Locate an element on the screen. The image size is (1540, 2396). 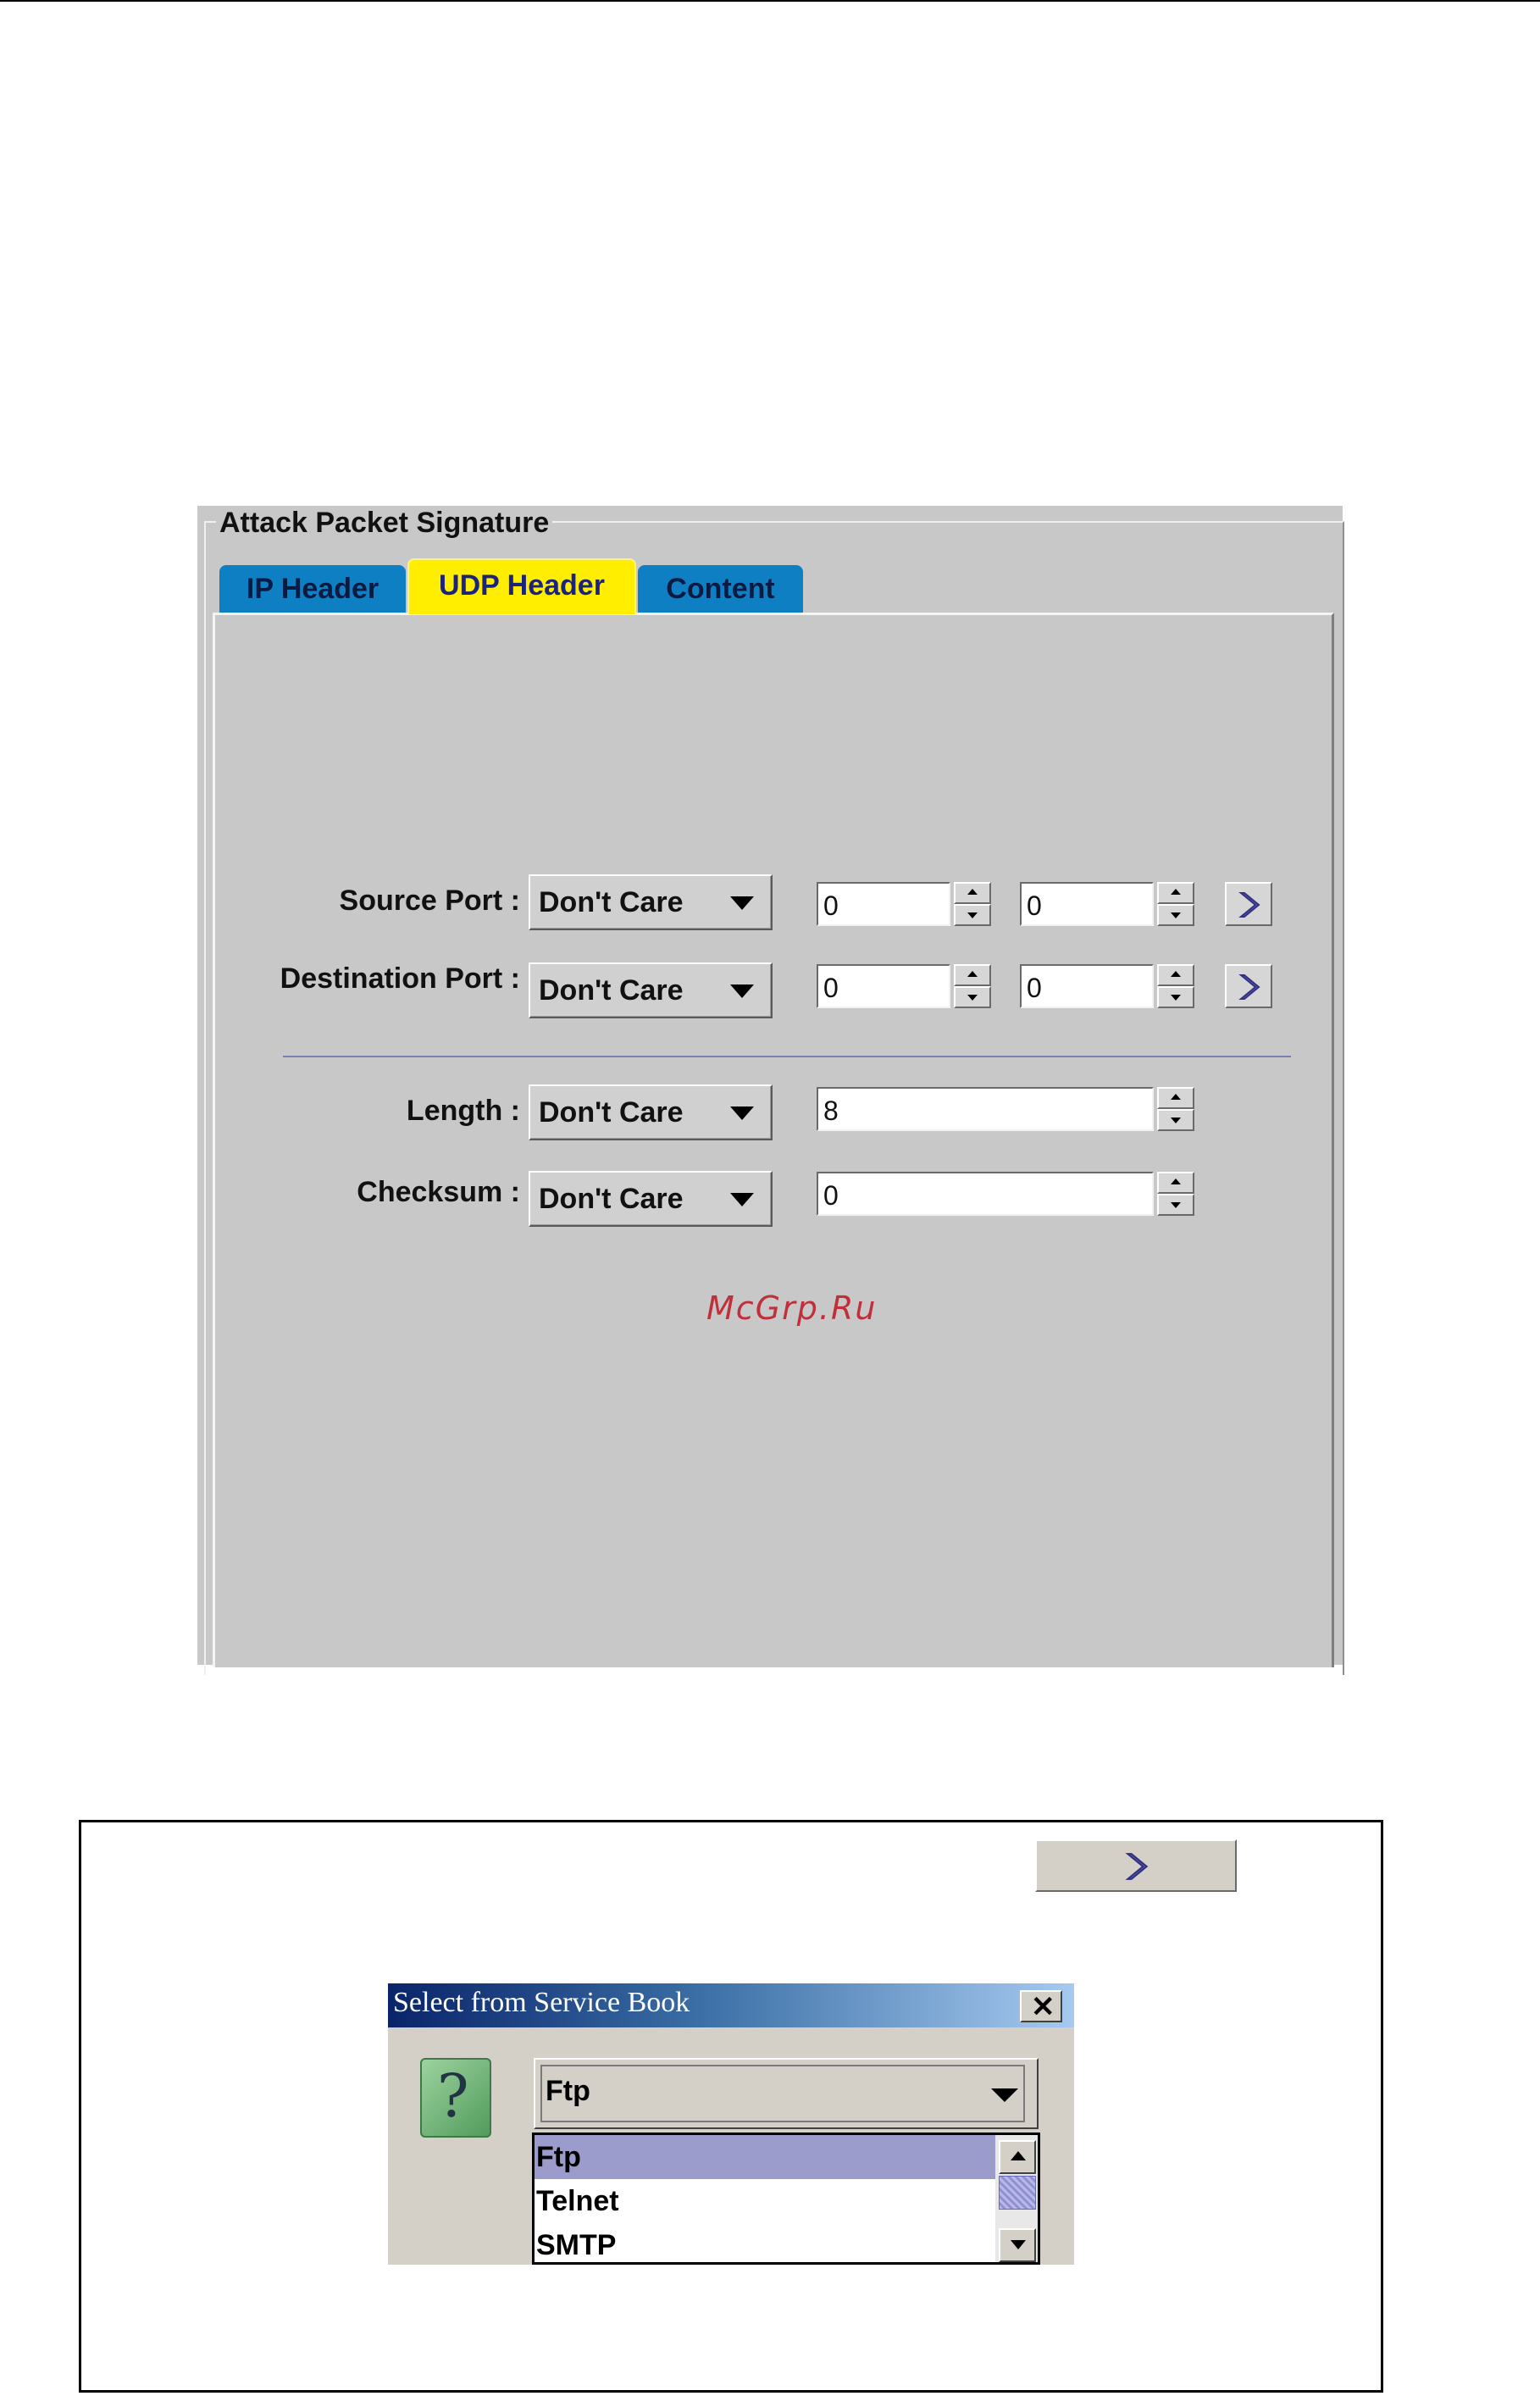
destination-port-from-spinner is located at coordinates (972, 986).